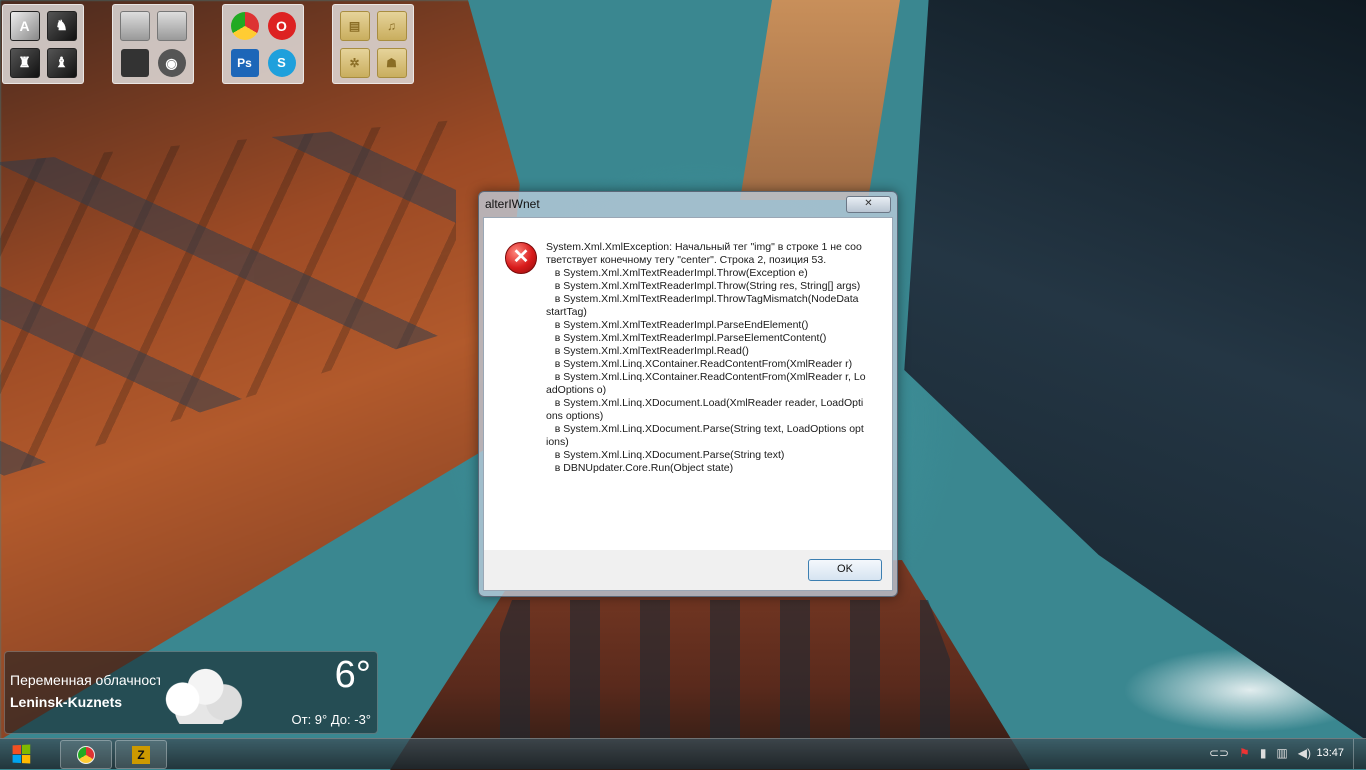 This screenshot has height=770, width=1366. I want to click on action-center-flag-icon: ⚑, so click(1244, 753).